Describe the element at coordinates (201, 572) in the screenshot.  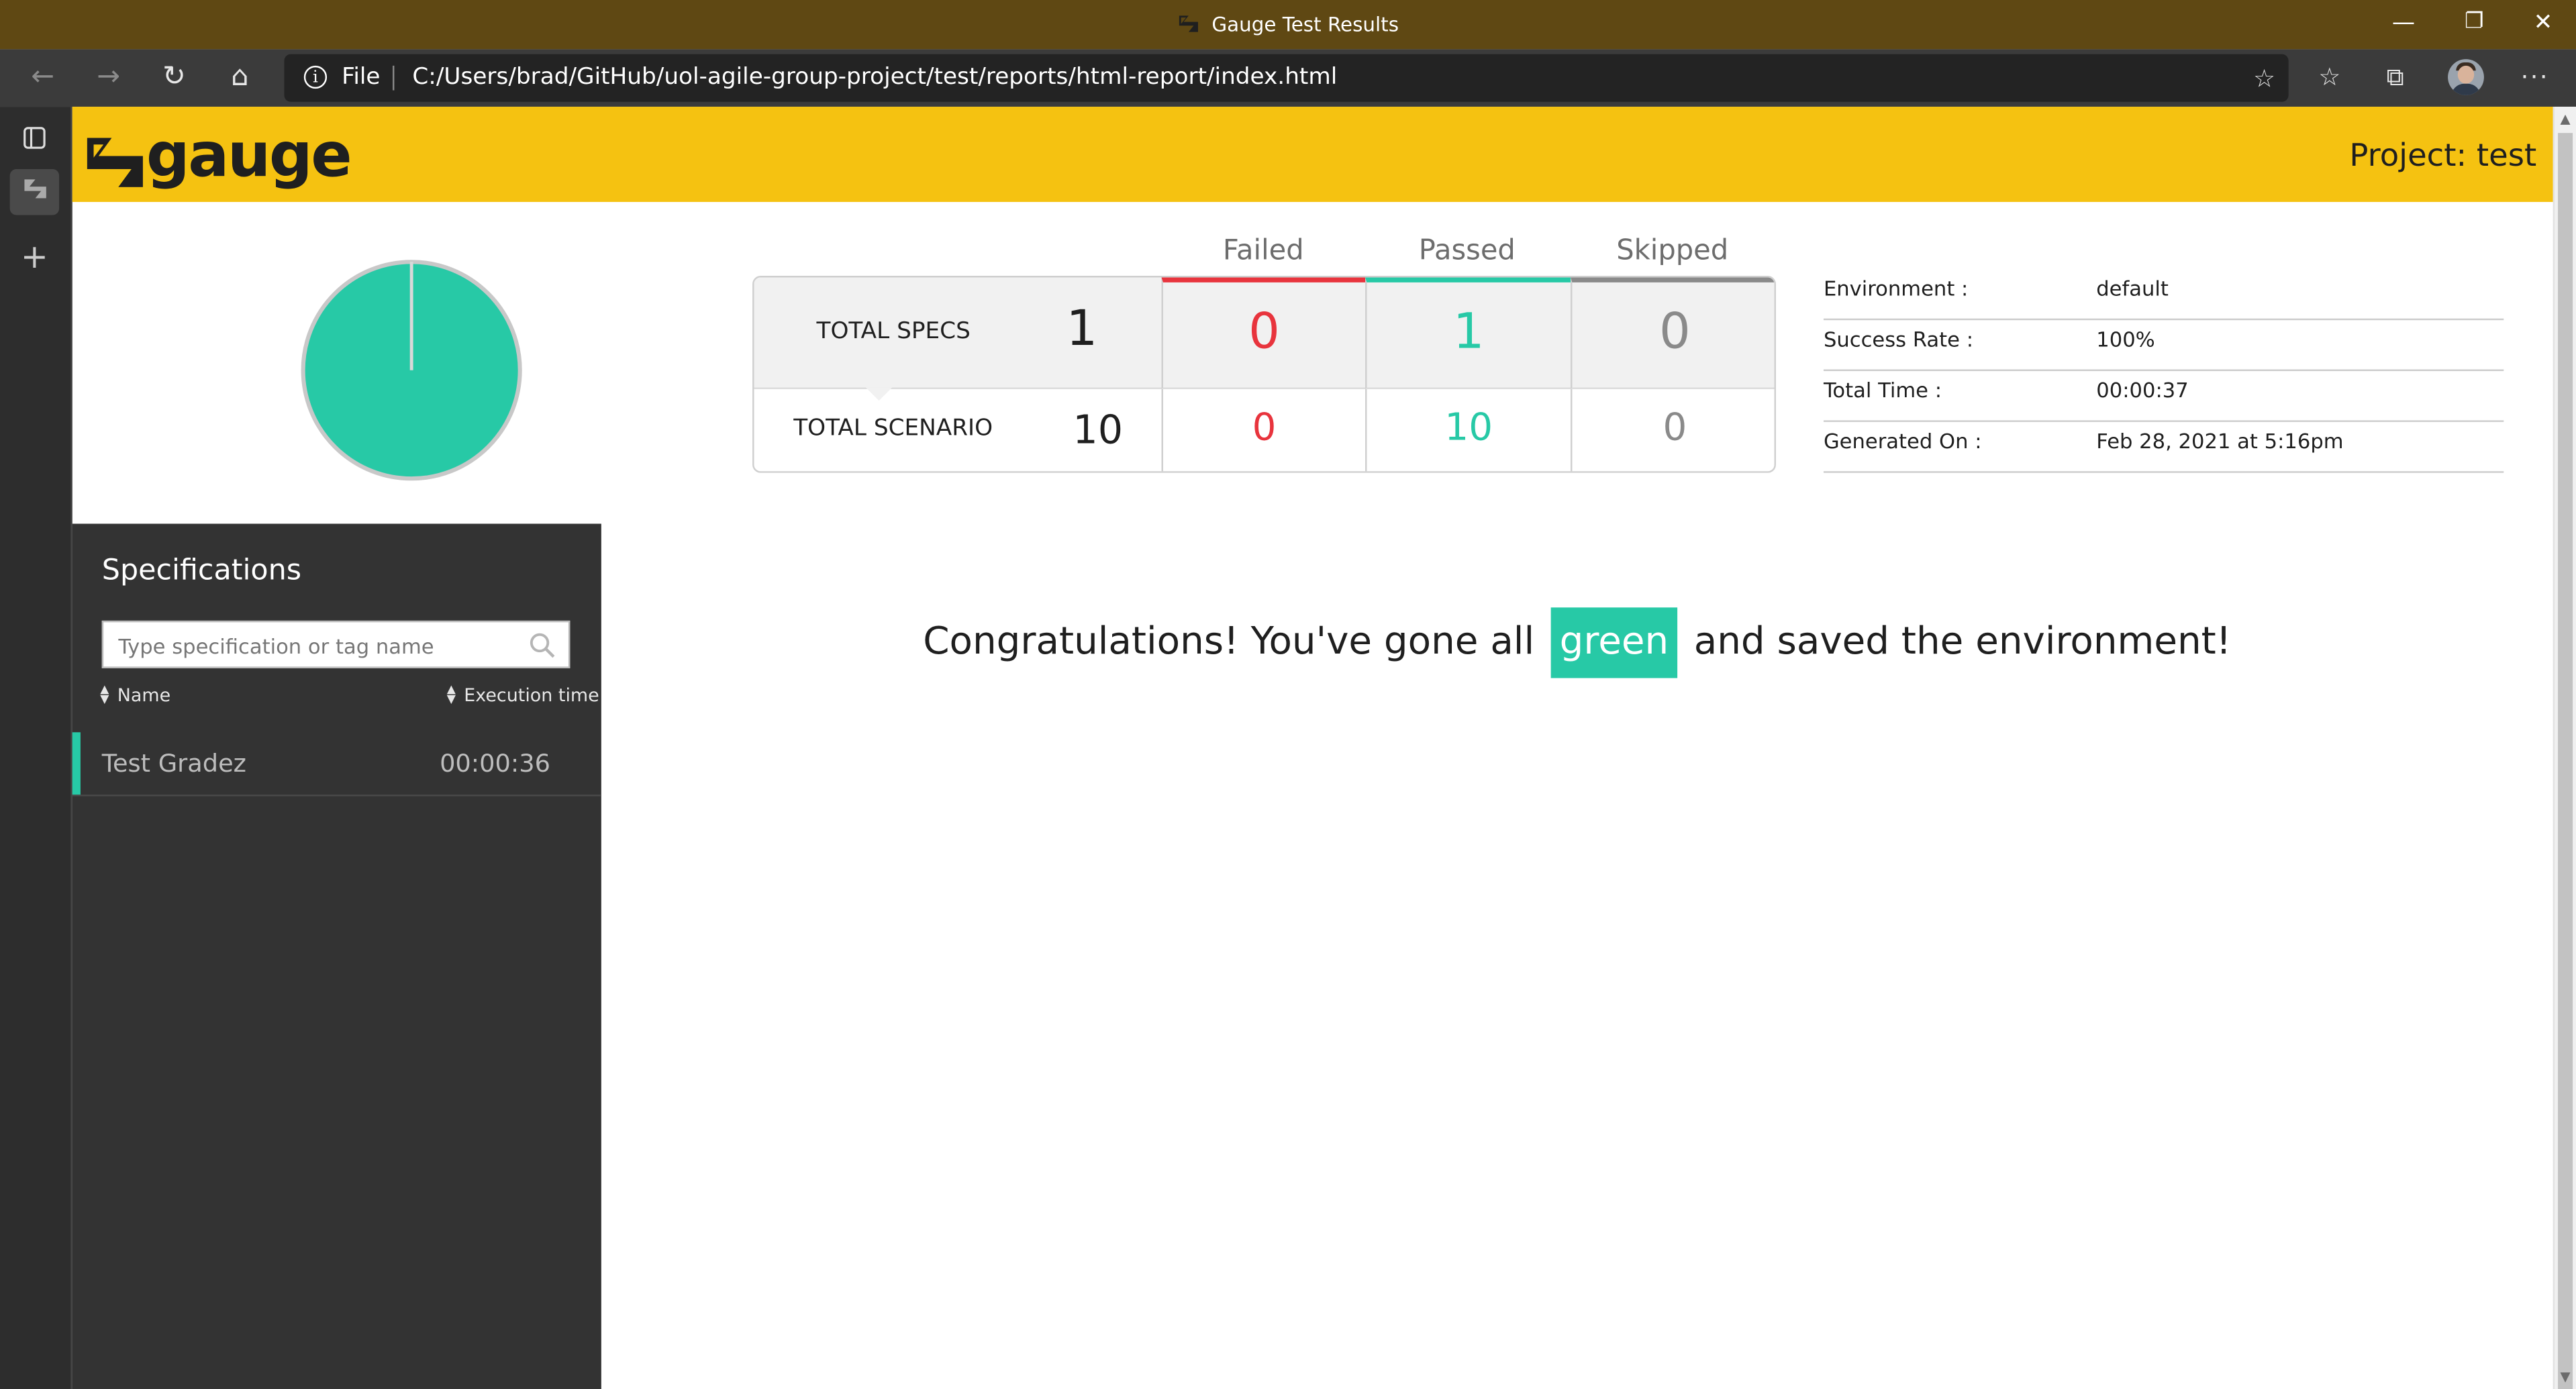
I see `sidebar-title: Specifications` at that location.